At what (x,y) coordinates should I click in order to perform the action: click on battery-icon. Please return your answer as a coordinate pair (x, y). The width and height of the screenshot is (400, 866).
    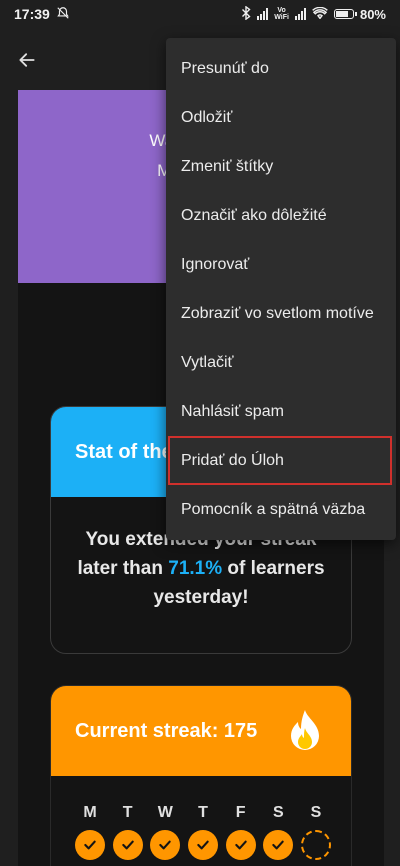
    Looking at the image, I should click on (345, 14).